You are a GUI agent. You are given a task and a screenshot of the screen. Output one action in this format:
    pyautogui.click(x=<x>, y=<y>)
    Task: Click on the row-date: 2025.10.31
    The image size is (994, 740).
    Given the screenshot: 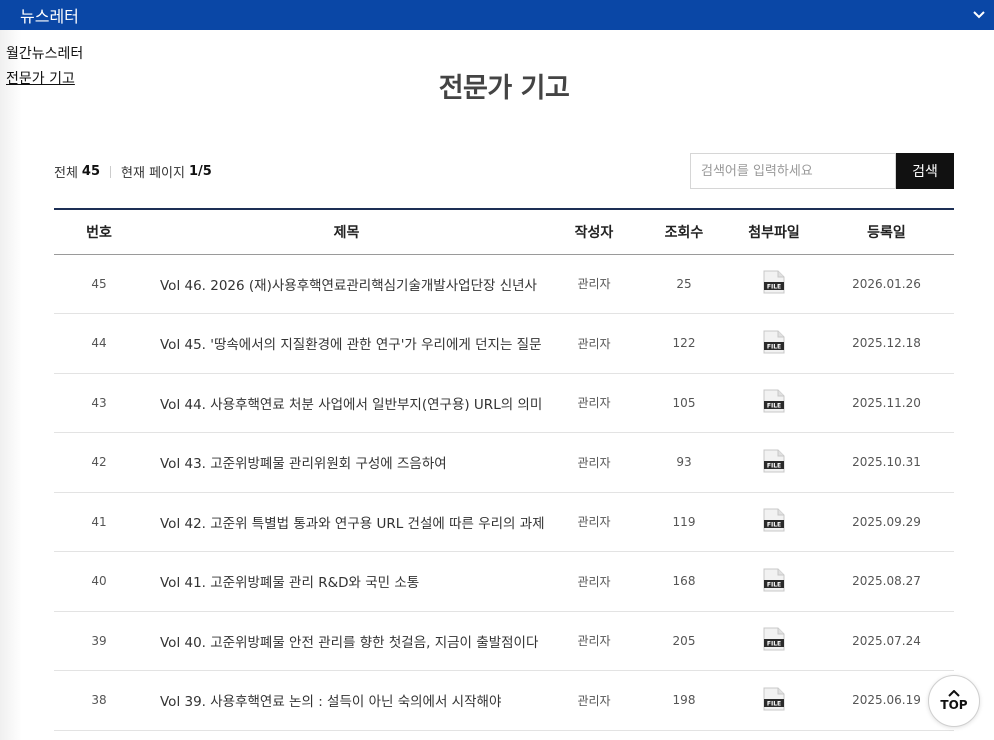 What is the action you would take?
    pyautogui.click(x=886, y=462)
    